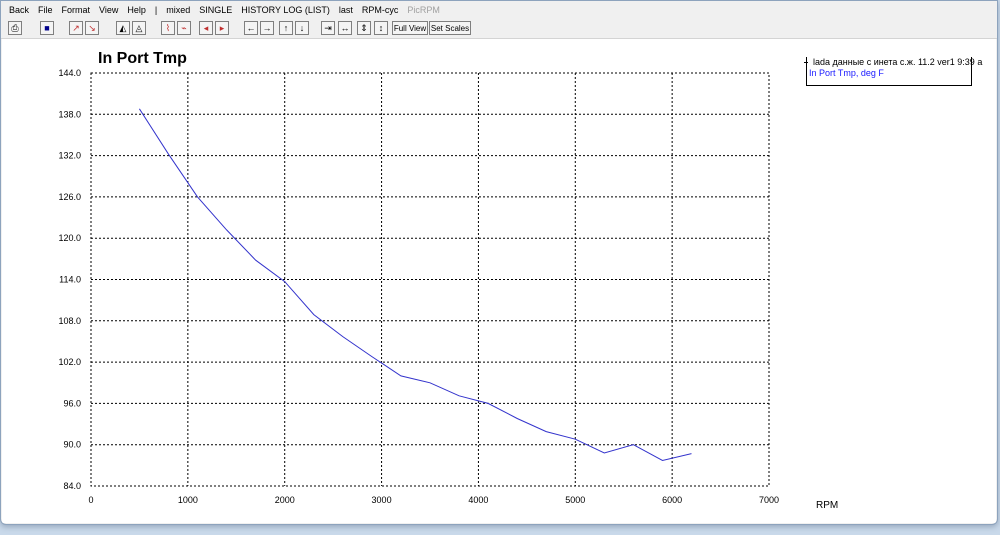  What do you see at coordinates (478, 500) in the screenshot?
I see `x-tick-label: 4000` at bounding box center [478, 500].